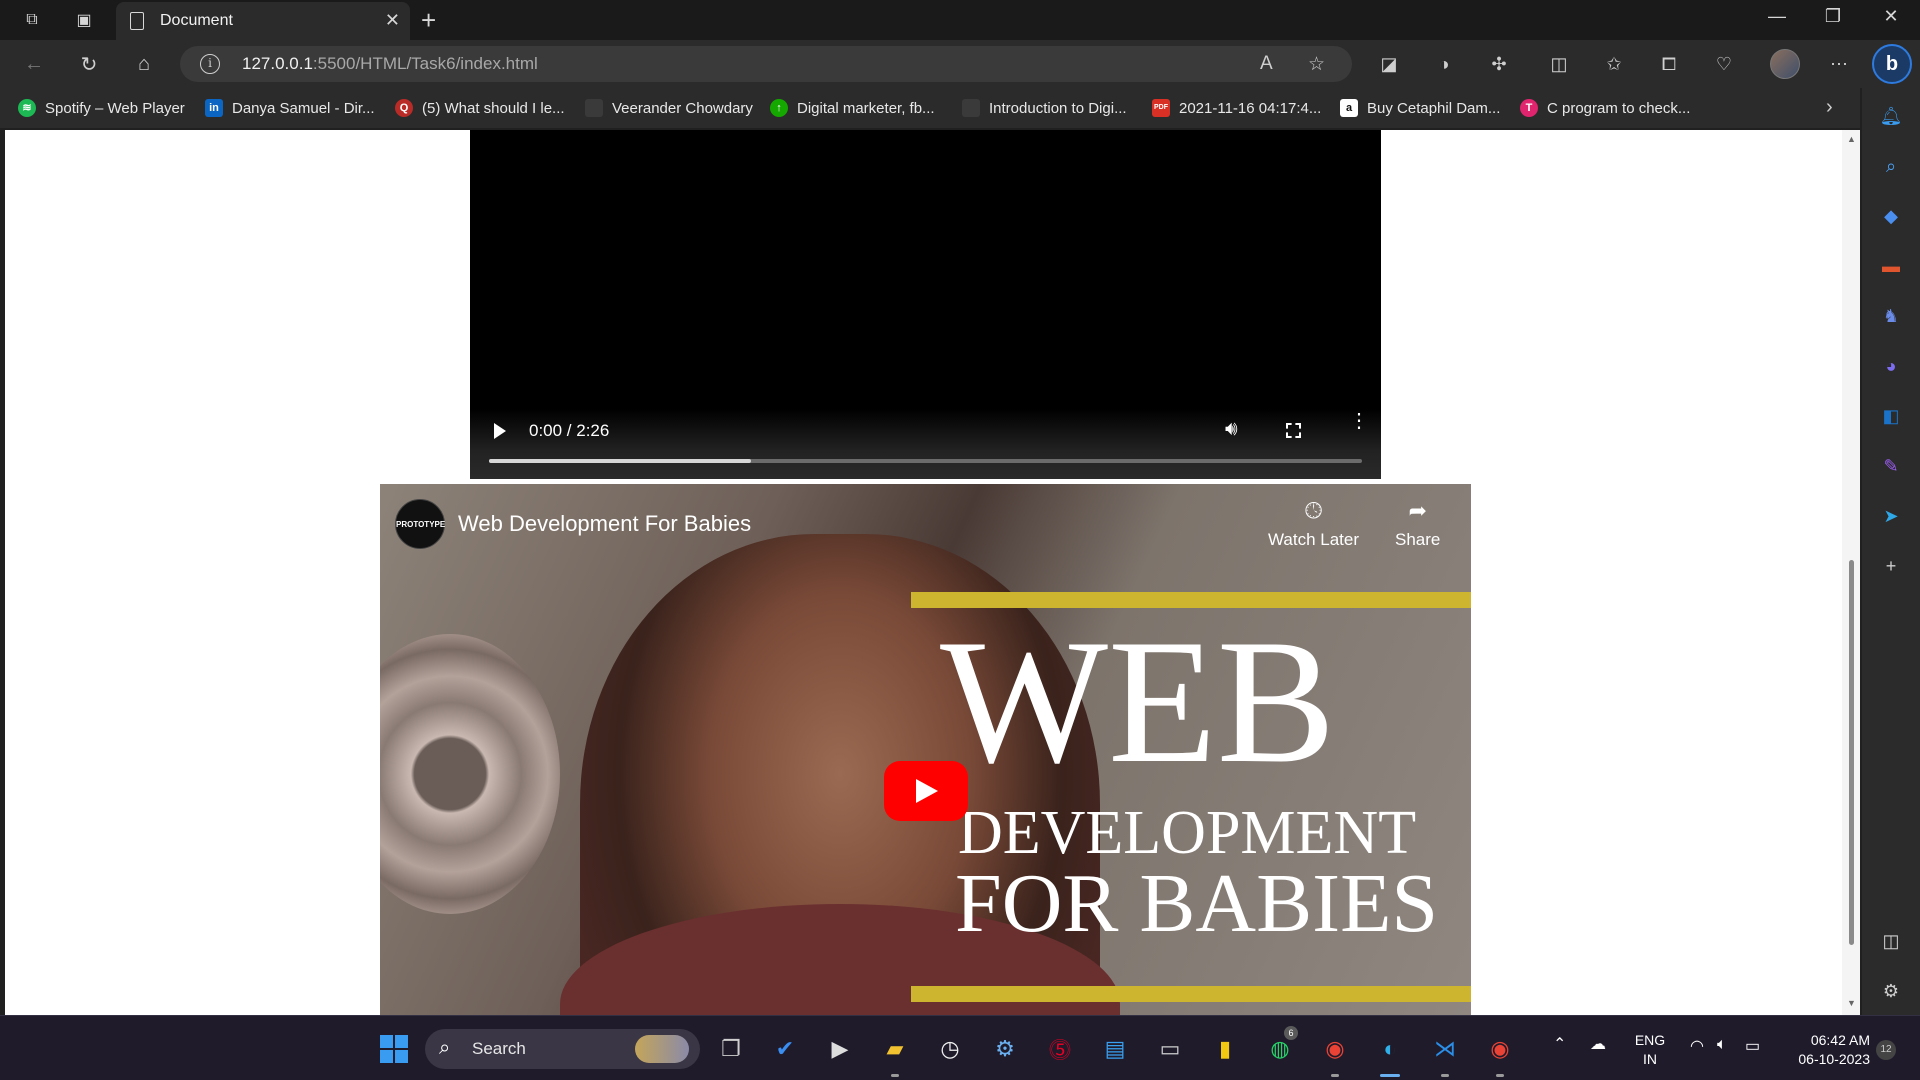 This screenshot has width=1920, height=1080. What do you see at coordinates (84, 20) in the screenshot?
I see `tab-actions-icon: ▣` at bounding box center [84, 20].